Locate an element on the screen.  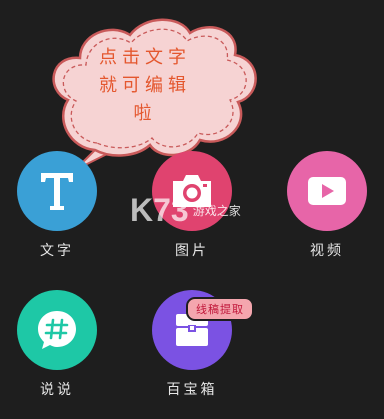
letter-t-icon is located at coordinates (57, 191).